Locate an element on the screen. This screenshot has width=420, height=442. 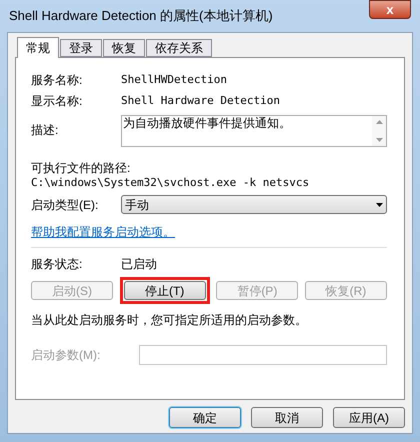
description-box: 为自动播放硬件事件提供通知。 is located at coordinates (254, 131).